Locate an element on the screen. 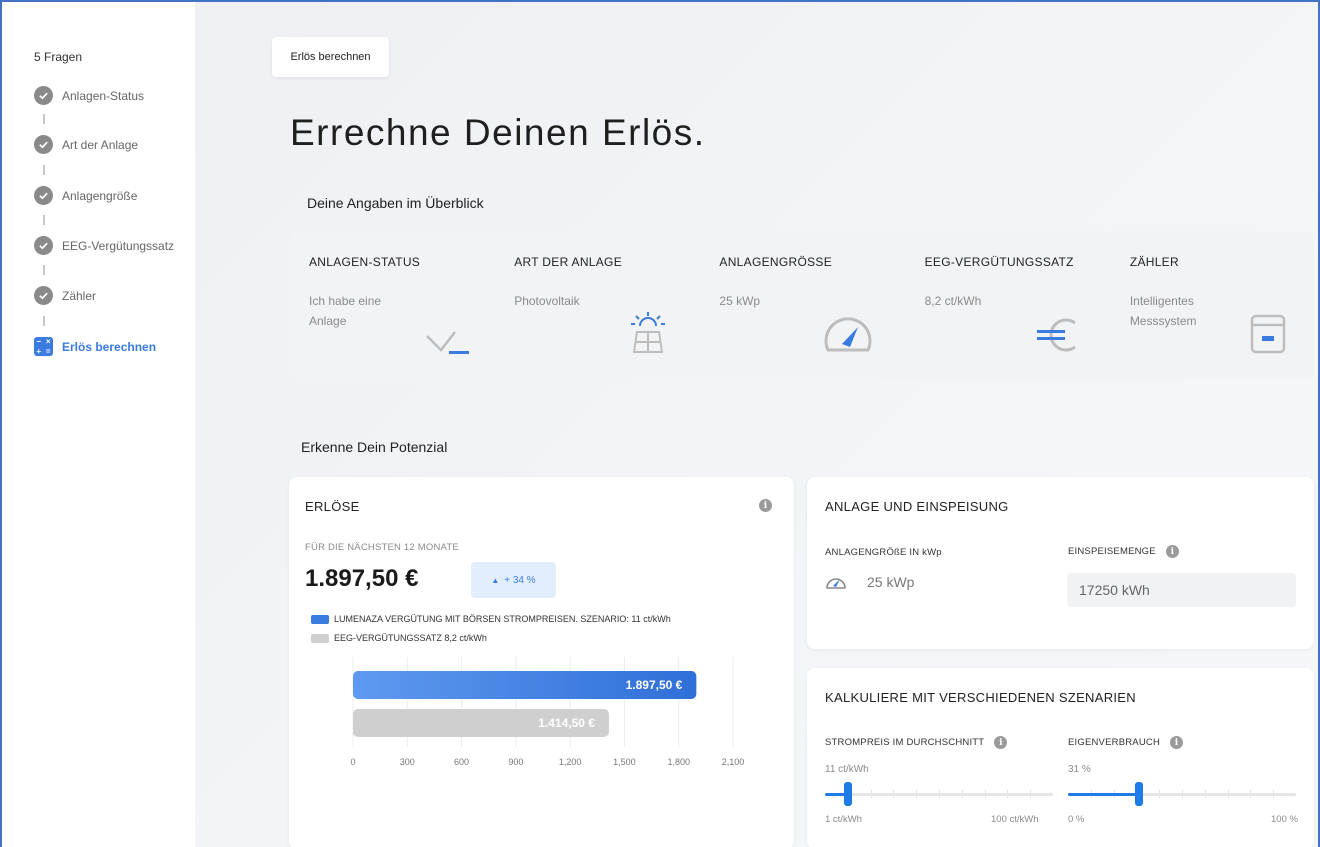 The width and height of the screenshot is (1320, 847). consumption-max: 100 % is located at coordinates (1284, 819).